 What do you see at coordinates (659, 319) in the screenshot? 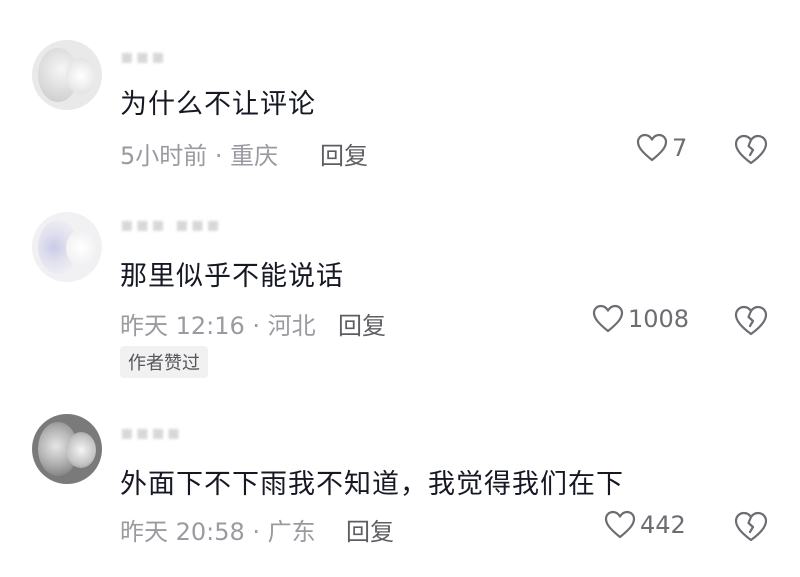
I see `like-count: 1008` at bounding box center [659, 319].